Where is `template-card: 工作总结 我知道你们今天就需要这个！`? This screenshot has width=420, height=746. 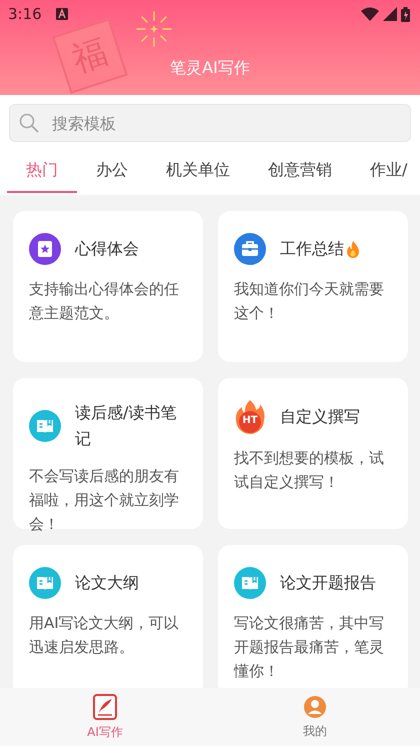 template-card: 工作总结 我知道你们今天就需要这个！ is located at coordinates (313, 286).